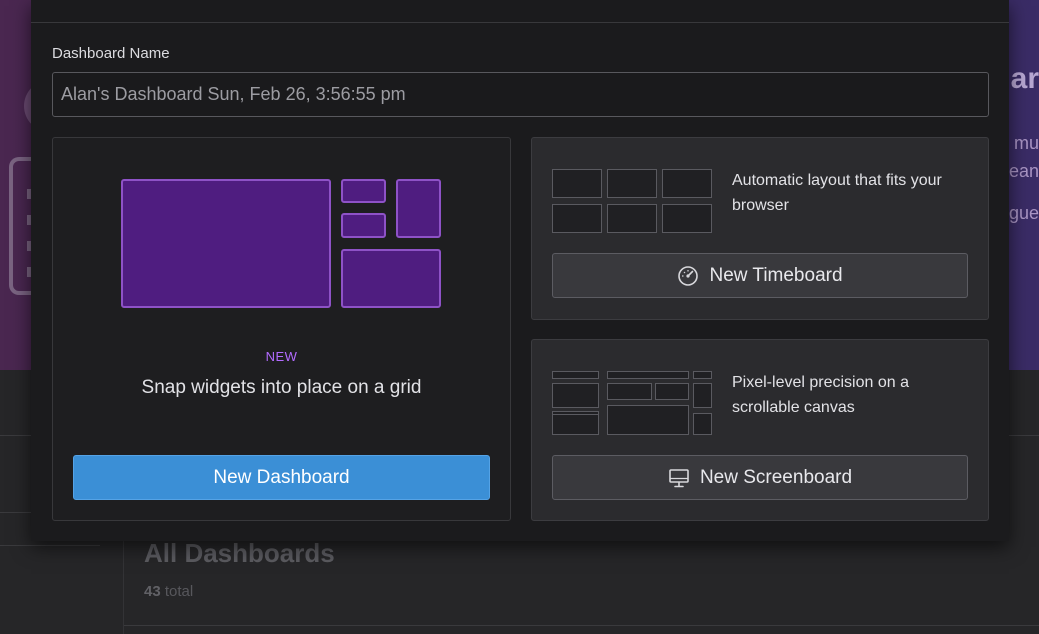 This screenshot has height=634, width=1039. What do you see at coordinates (281, 356) in the screenshot?
I see `new-badge: NEW` at bounding box center [281, 356].